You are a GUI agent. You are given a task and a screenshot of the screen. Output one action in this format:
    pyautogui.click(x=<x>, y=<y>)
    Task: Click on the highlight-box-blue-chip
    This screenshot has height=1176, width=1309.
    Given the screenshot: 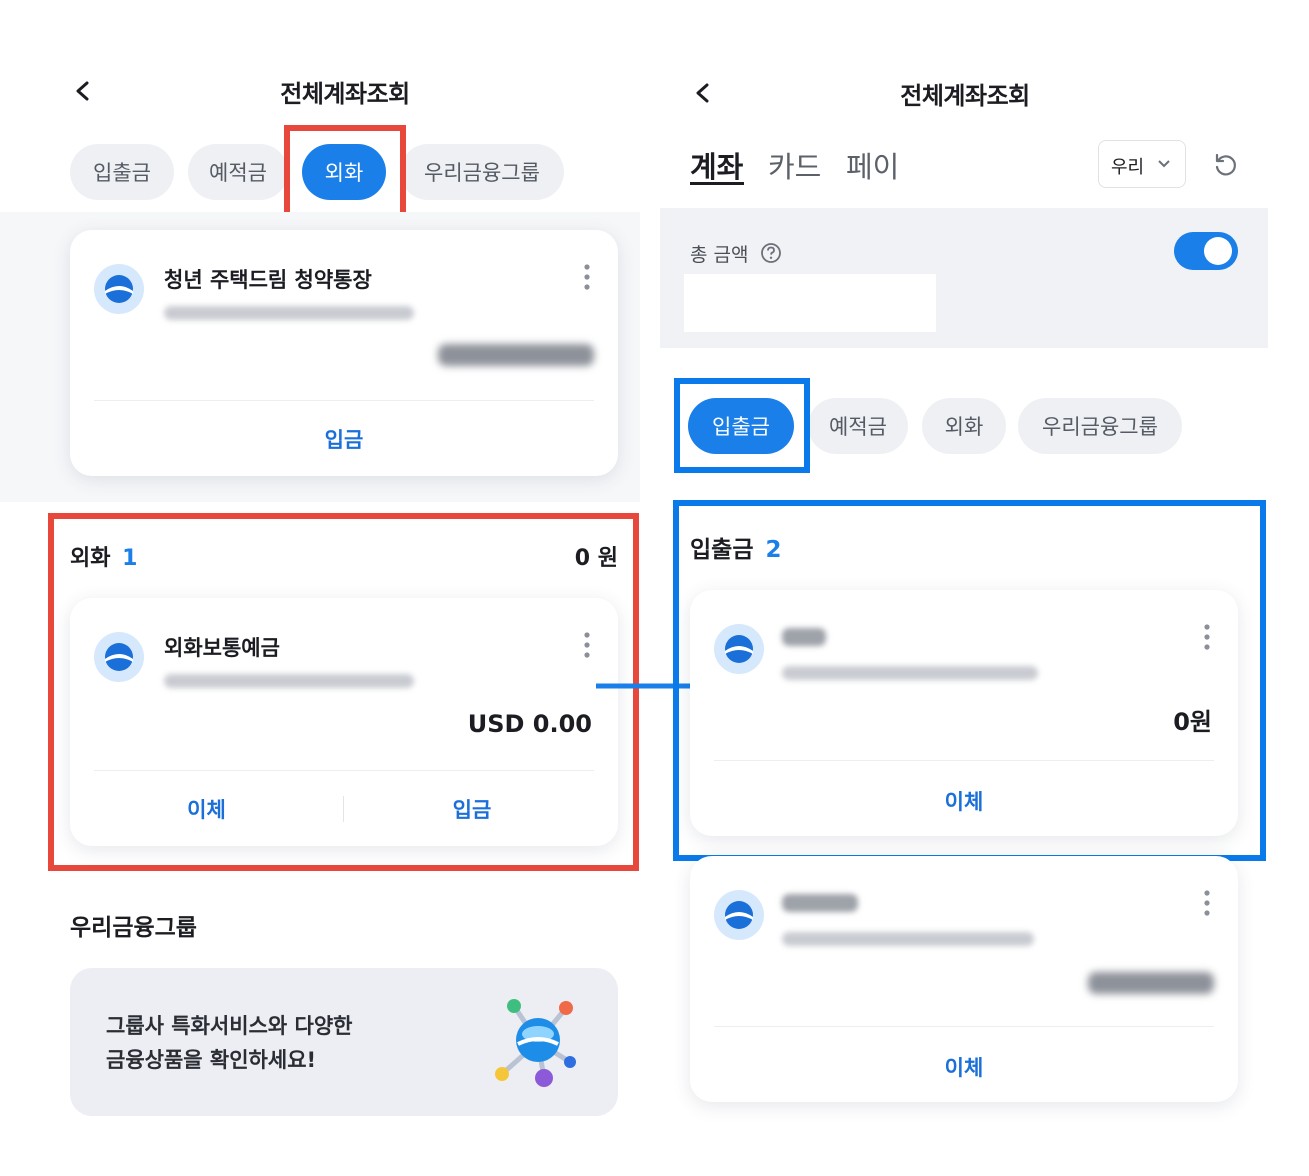 What is the action you would take?
    pyautogui.click(x=742, y=425)
    